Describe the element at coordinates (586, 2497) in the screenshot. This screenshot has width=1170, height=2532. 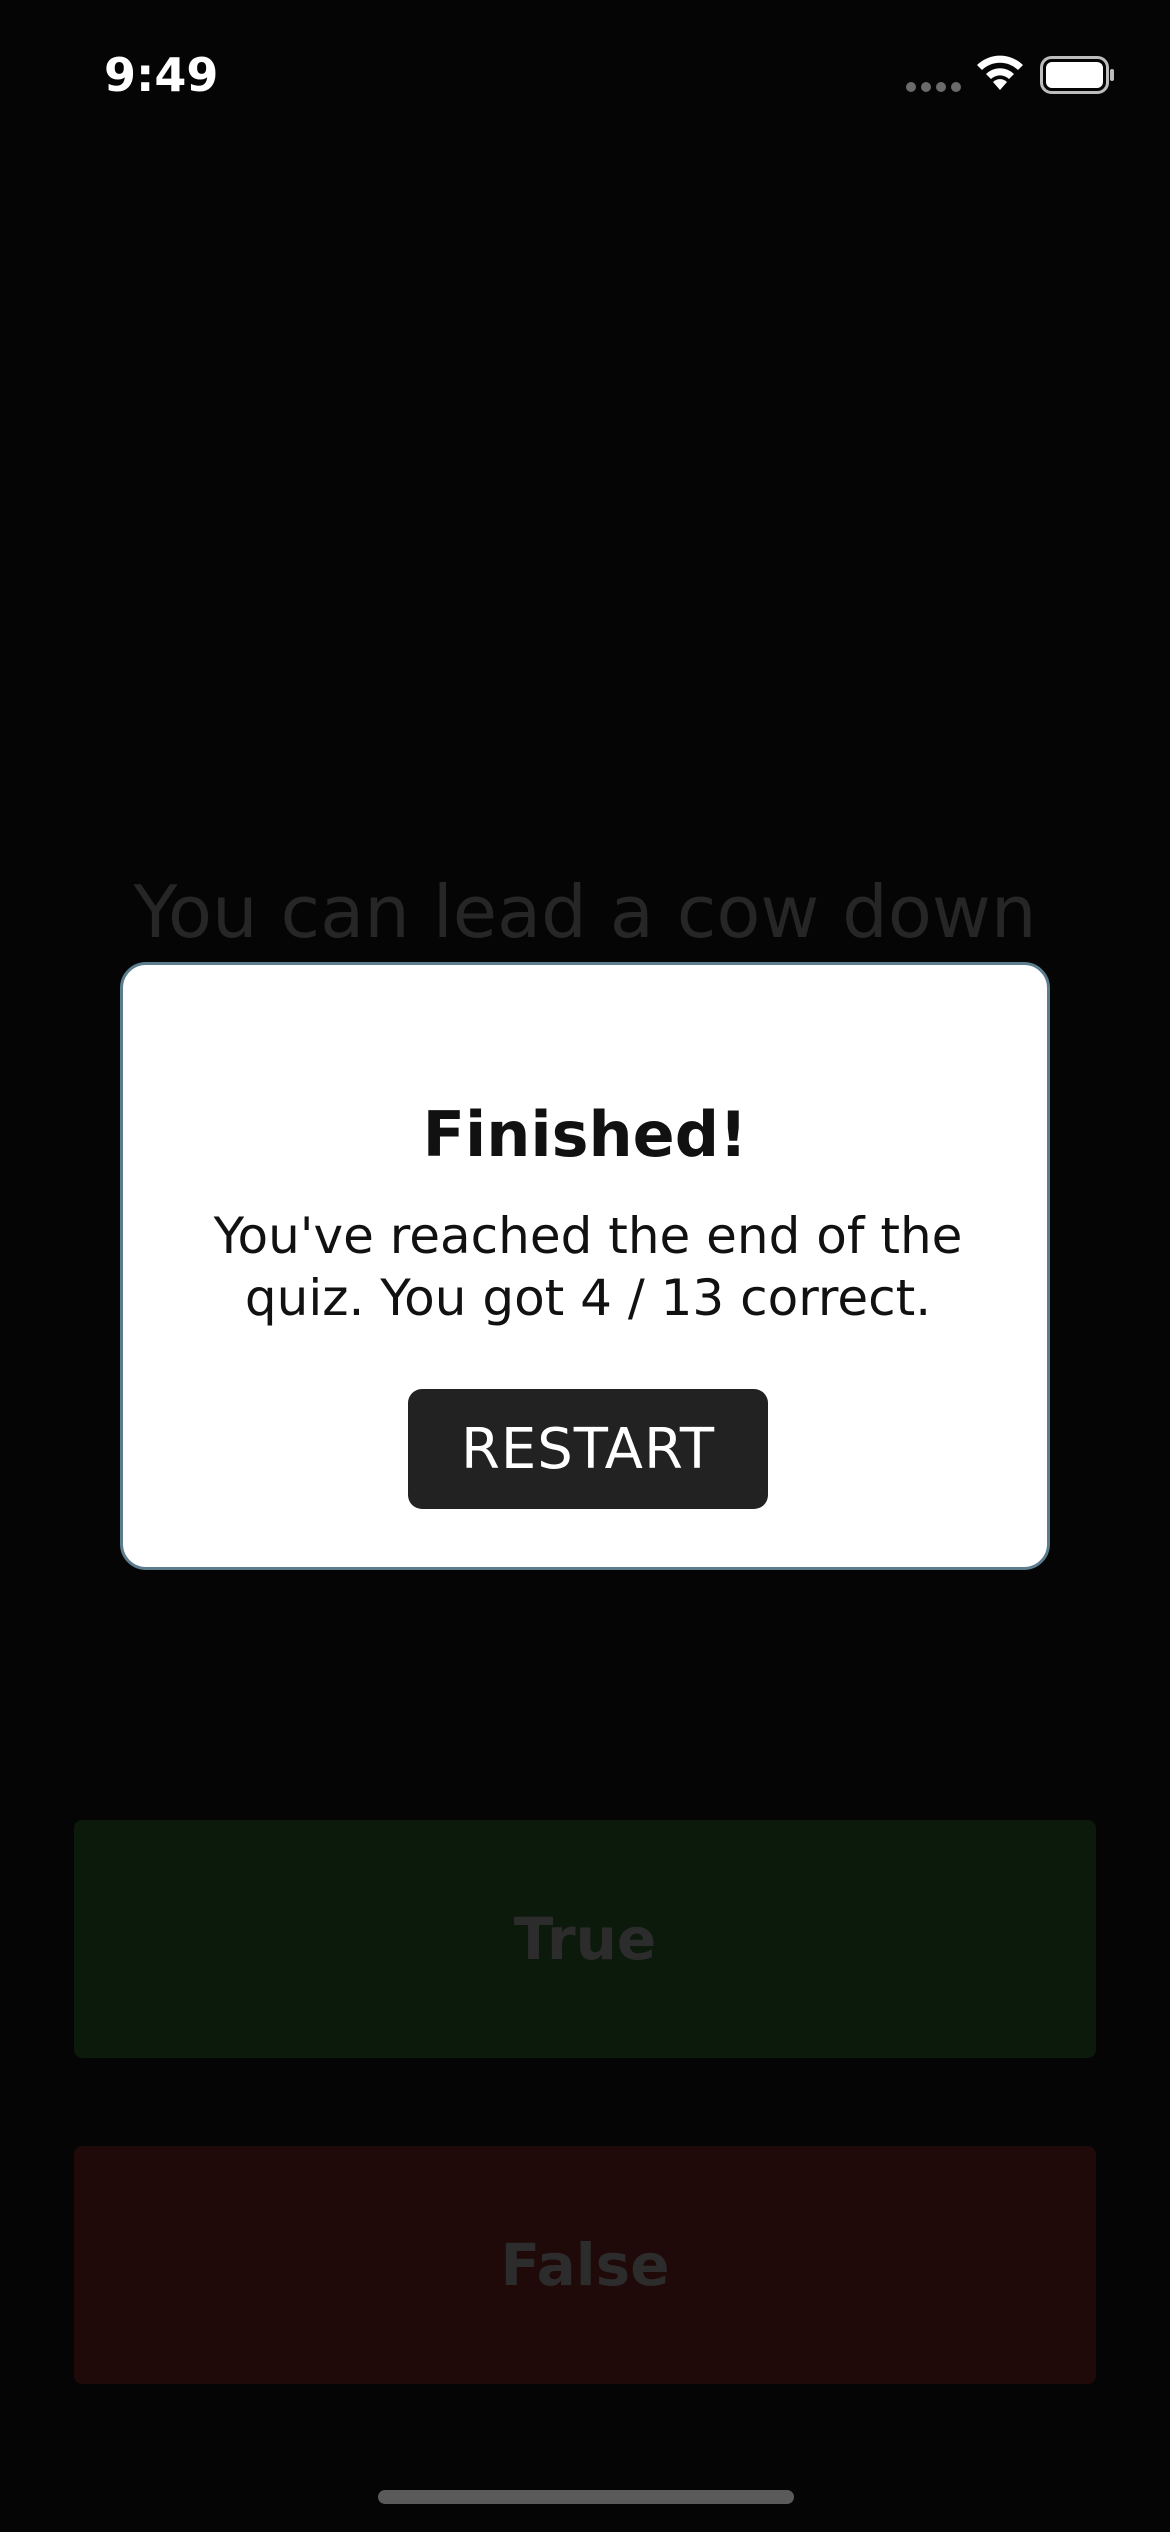
I see `home-indicator` at that location.